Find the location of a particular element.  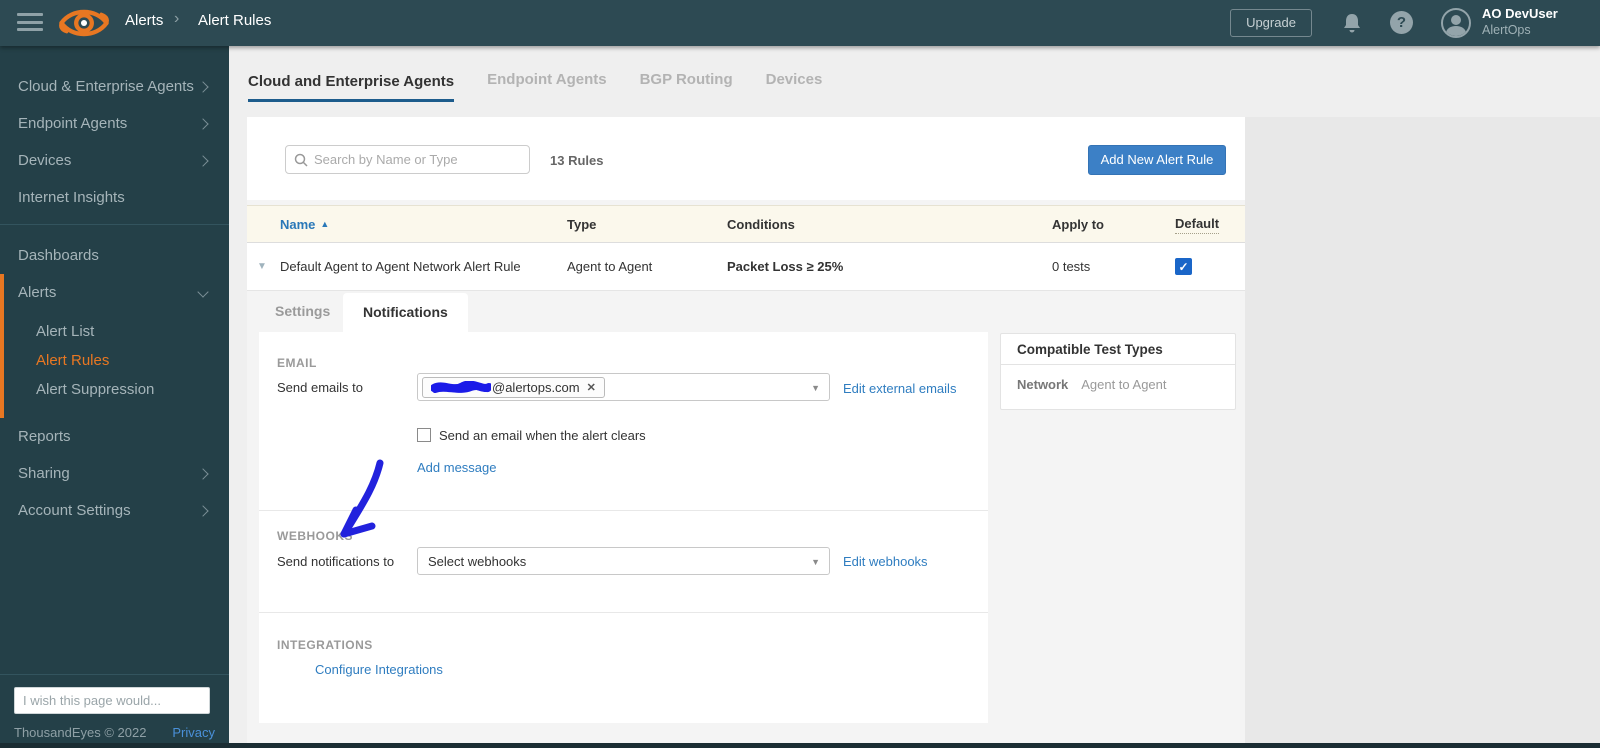

column-header-type: Type is located at coordinates (581, 224).